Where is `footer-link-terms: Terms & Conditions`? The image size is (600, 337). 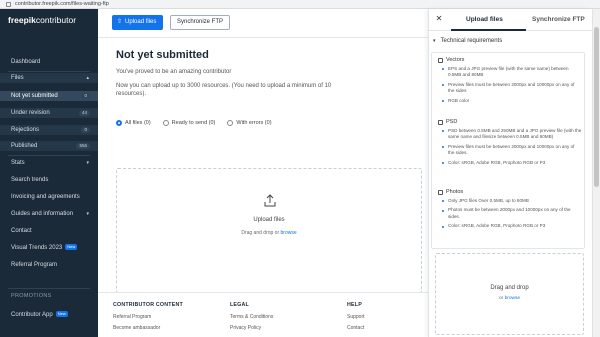
footer-link-terms: Terms & Conditions is located at coordinates (251, 317).